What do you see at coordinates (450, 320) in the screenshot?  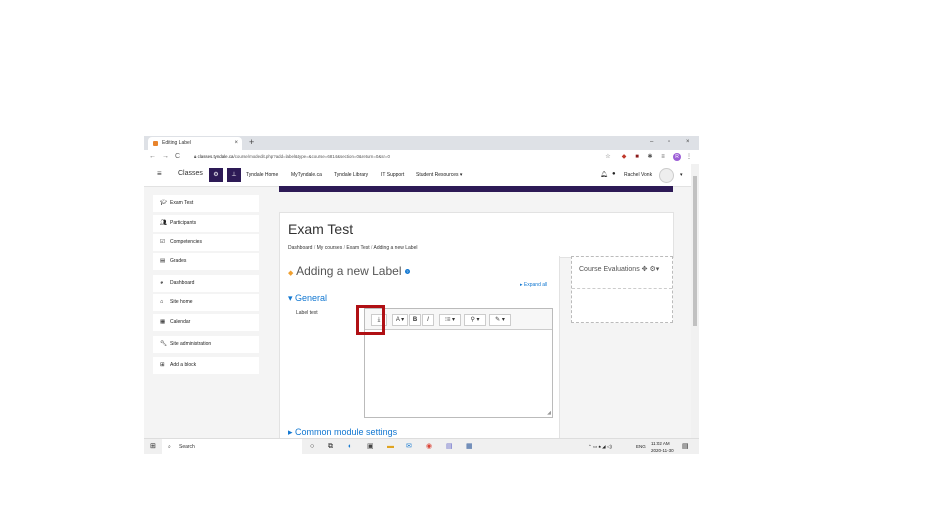 I see `list-button: ⁝≡ ▾` at bounding box center [450, 320].